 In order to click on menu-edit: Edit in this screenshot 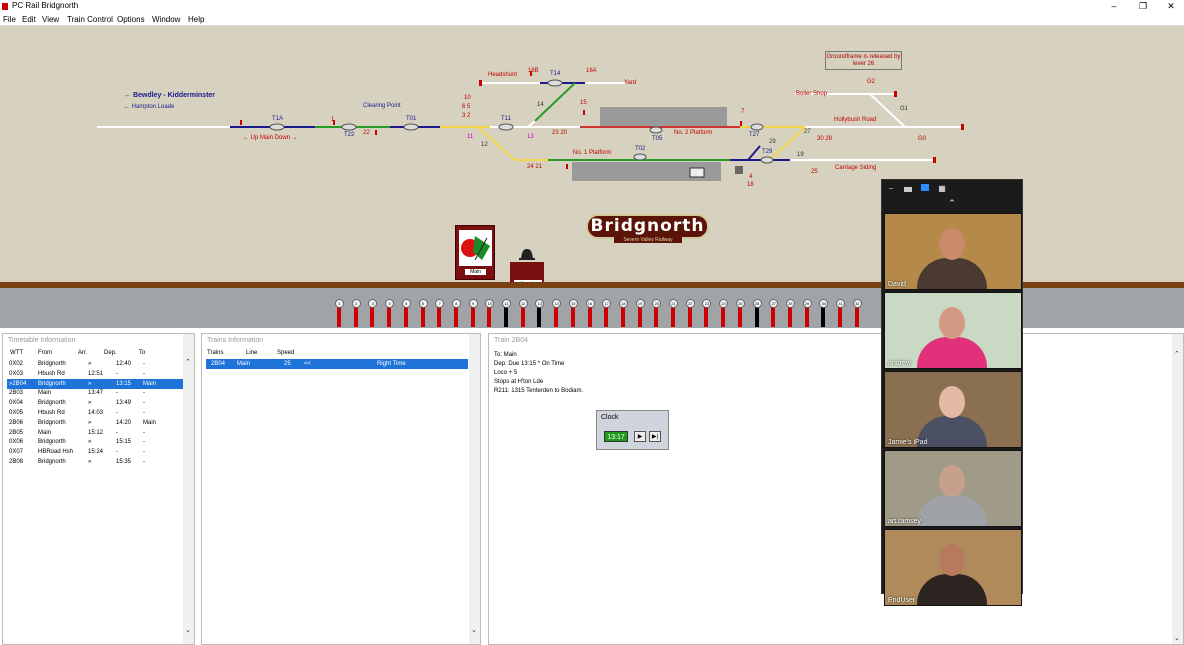, I will do `click(29, 19)`.